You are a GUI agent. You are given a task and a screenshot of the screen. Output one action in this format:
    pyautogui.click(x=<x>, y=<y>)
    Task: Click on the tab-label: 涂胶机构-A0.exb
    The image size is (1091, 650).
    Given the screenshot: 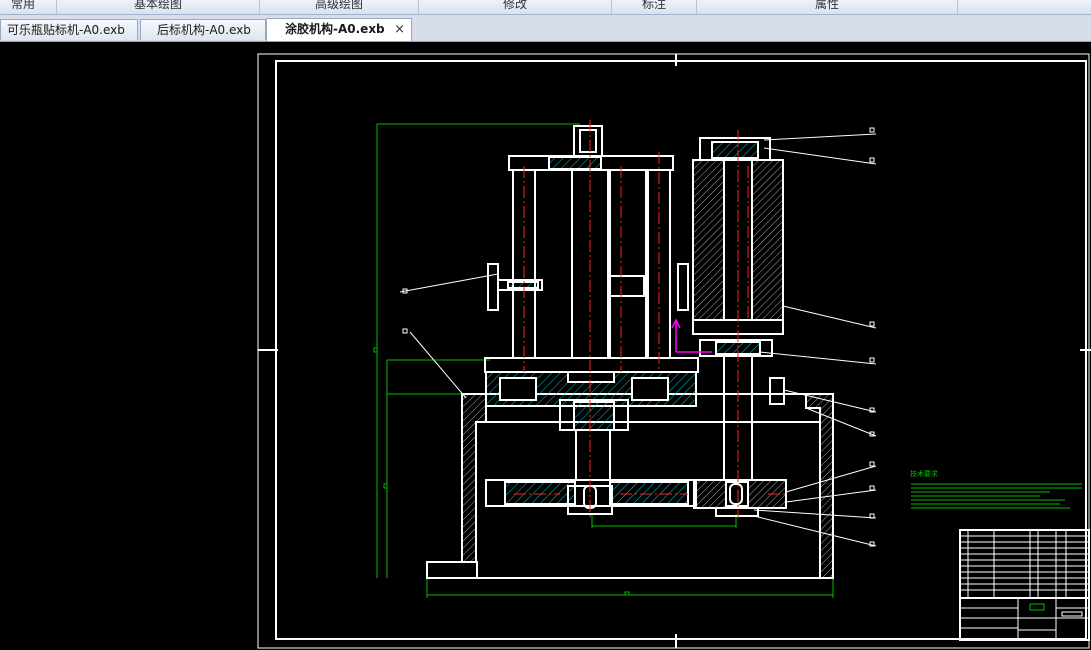 What is the action you would take?
    pyautogui.click(x=335, y=29)
    